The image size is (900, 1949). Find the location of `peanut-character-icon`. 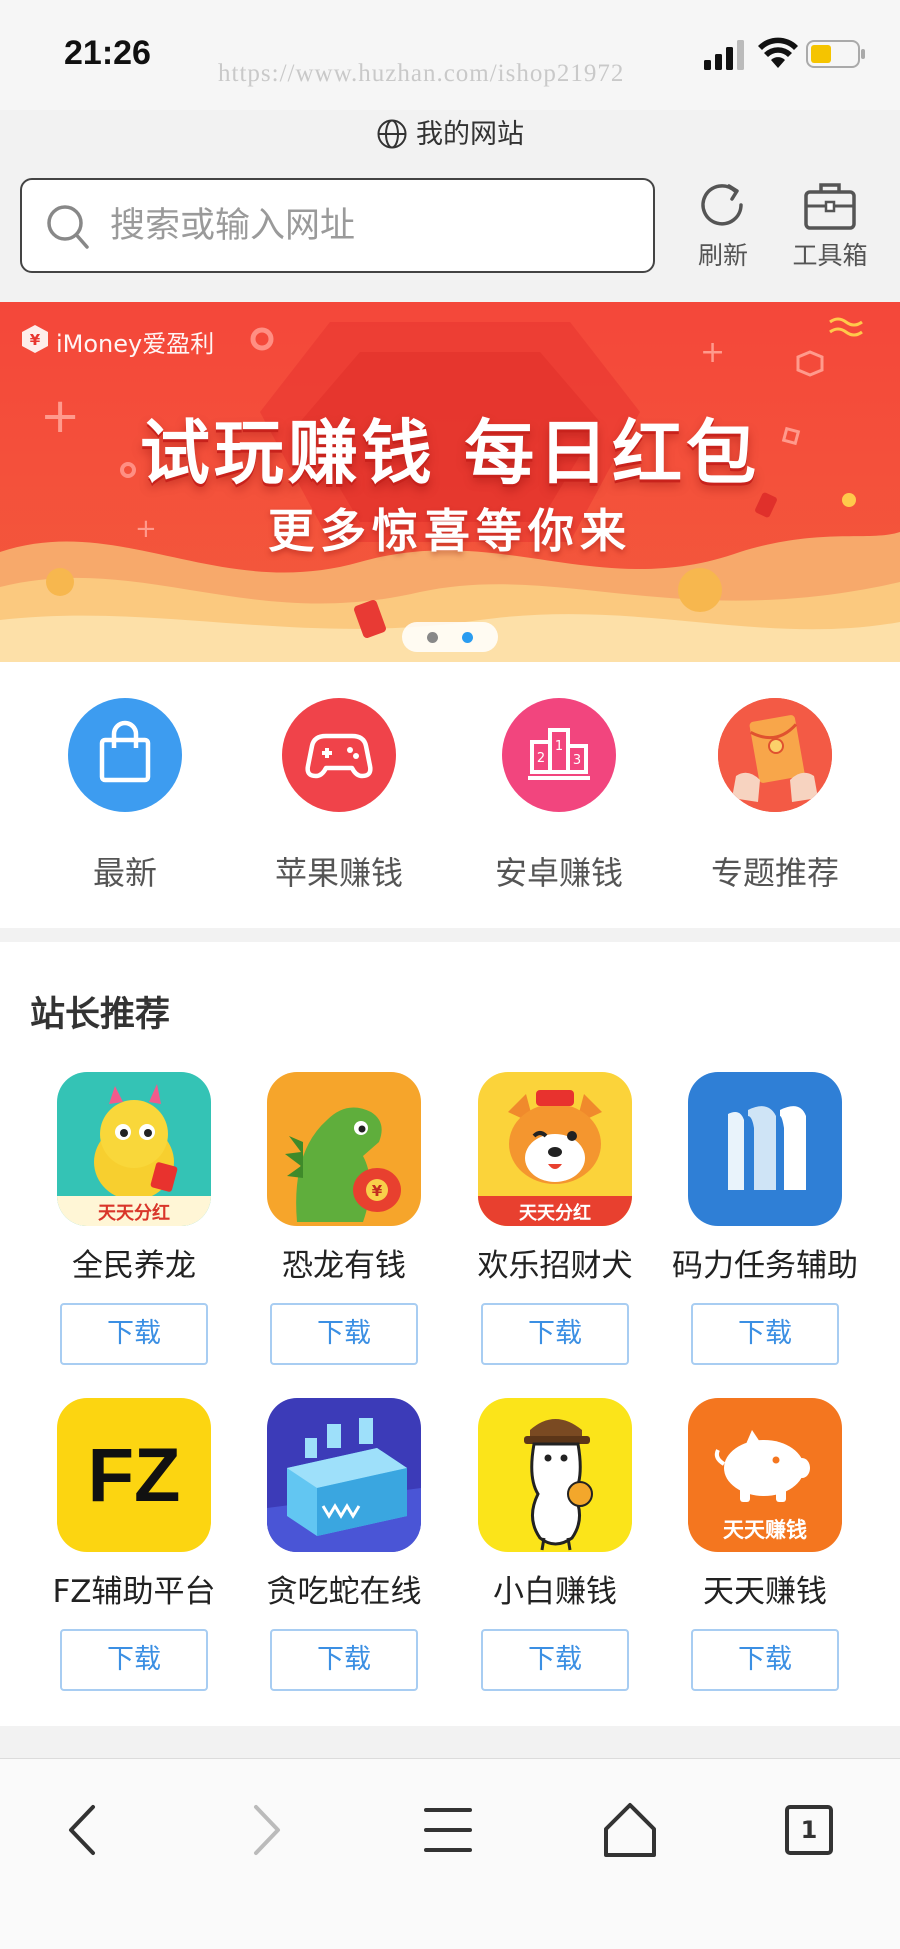

peanut-character-icon is located at coordinates (555, 1475).